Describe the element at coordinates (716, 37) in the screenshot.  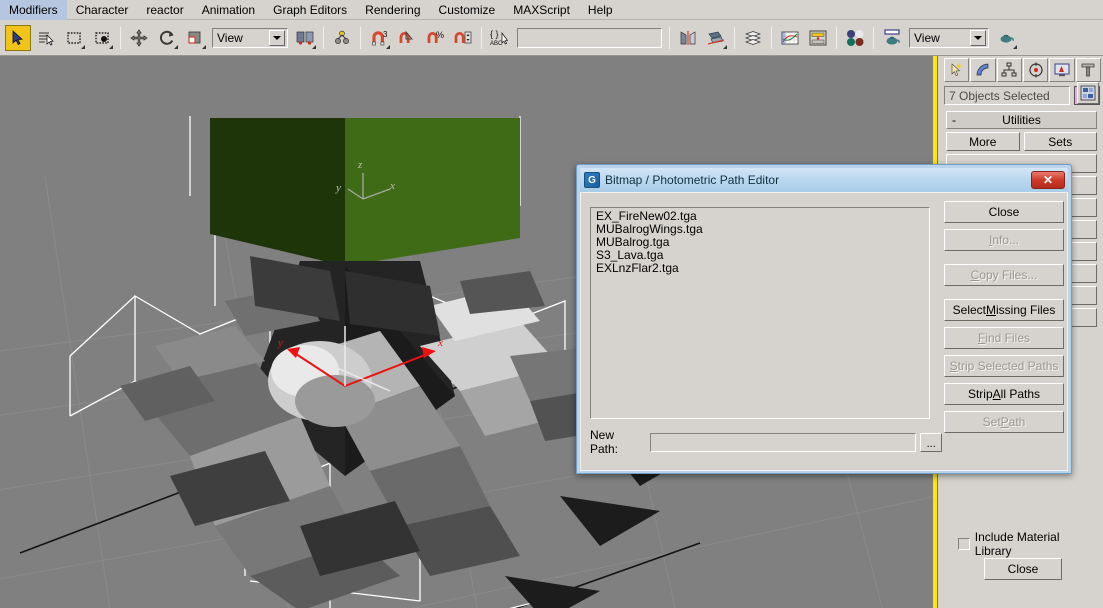
I see `align-icon` at that location.